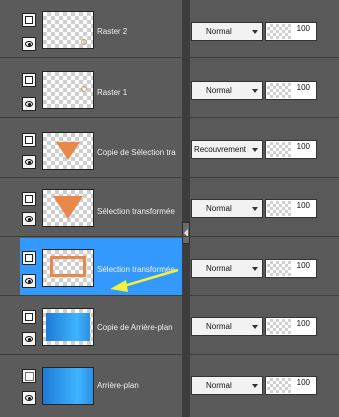 The width and height of the screenshot is (339, 417). What do you see at coordinates (139, 385) in the screenshot?
I see `layer-name: Arrière-plan` at bounding box center [139, 385].